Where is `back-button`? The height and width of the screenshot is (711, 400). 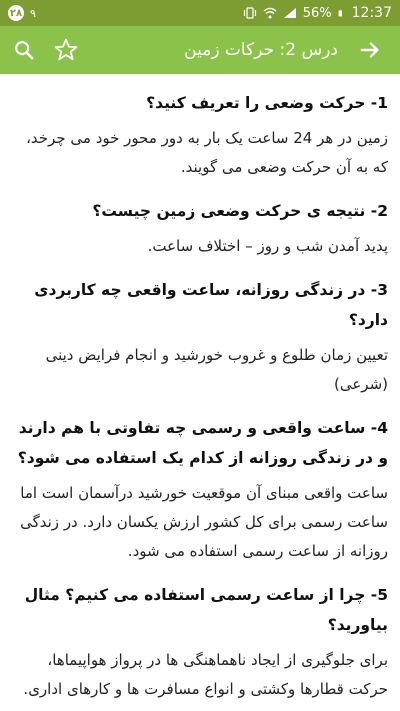 back-button is located at coordinates (370, 50).